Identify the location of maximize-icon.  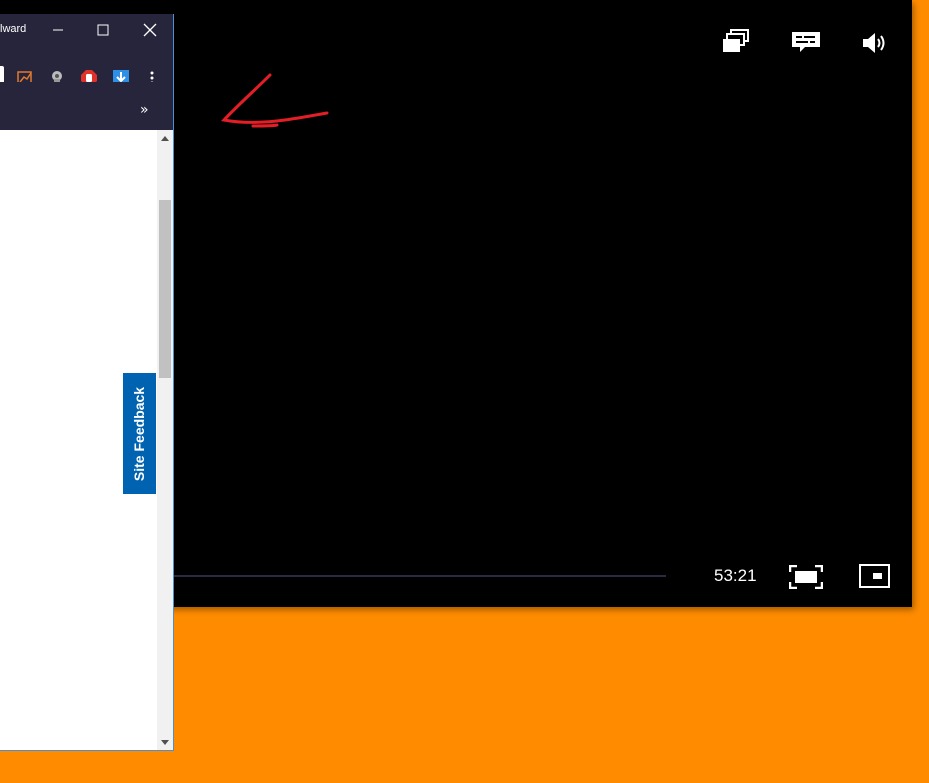
(103, 30).